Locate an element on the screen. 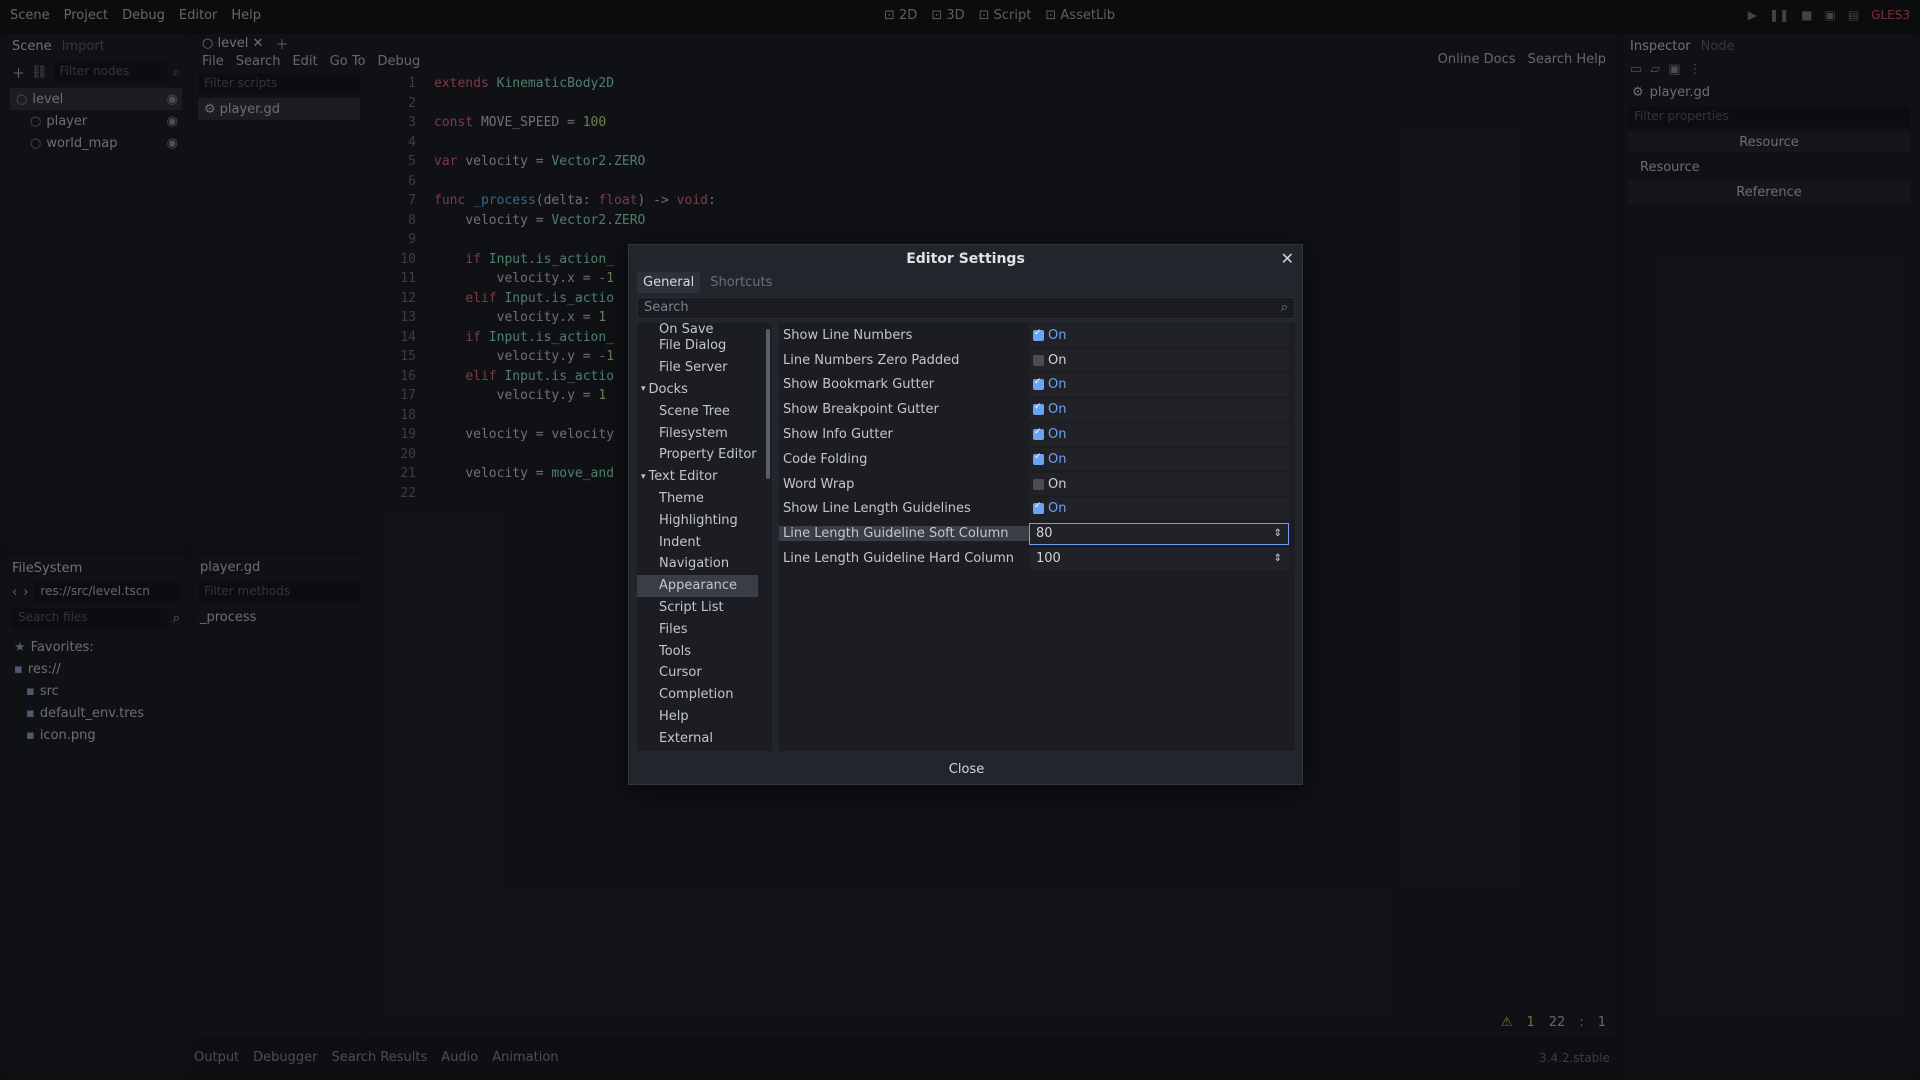 The width and height of the screenshot is (1920, 1080). setting-row: Line Numbers Zero Padded On is located at coordinates (1037, 360).